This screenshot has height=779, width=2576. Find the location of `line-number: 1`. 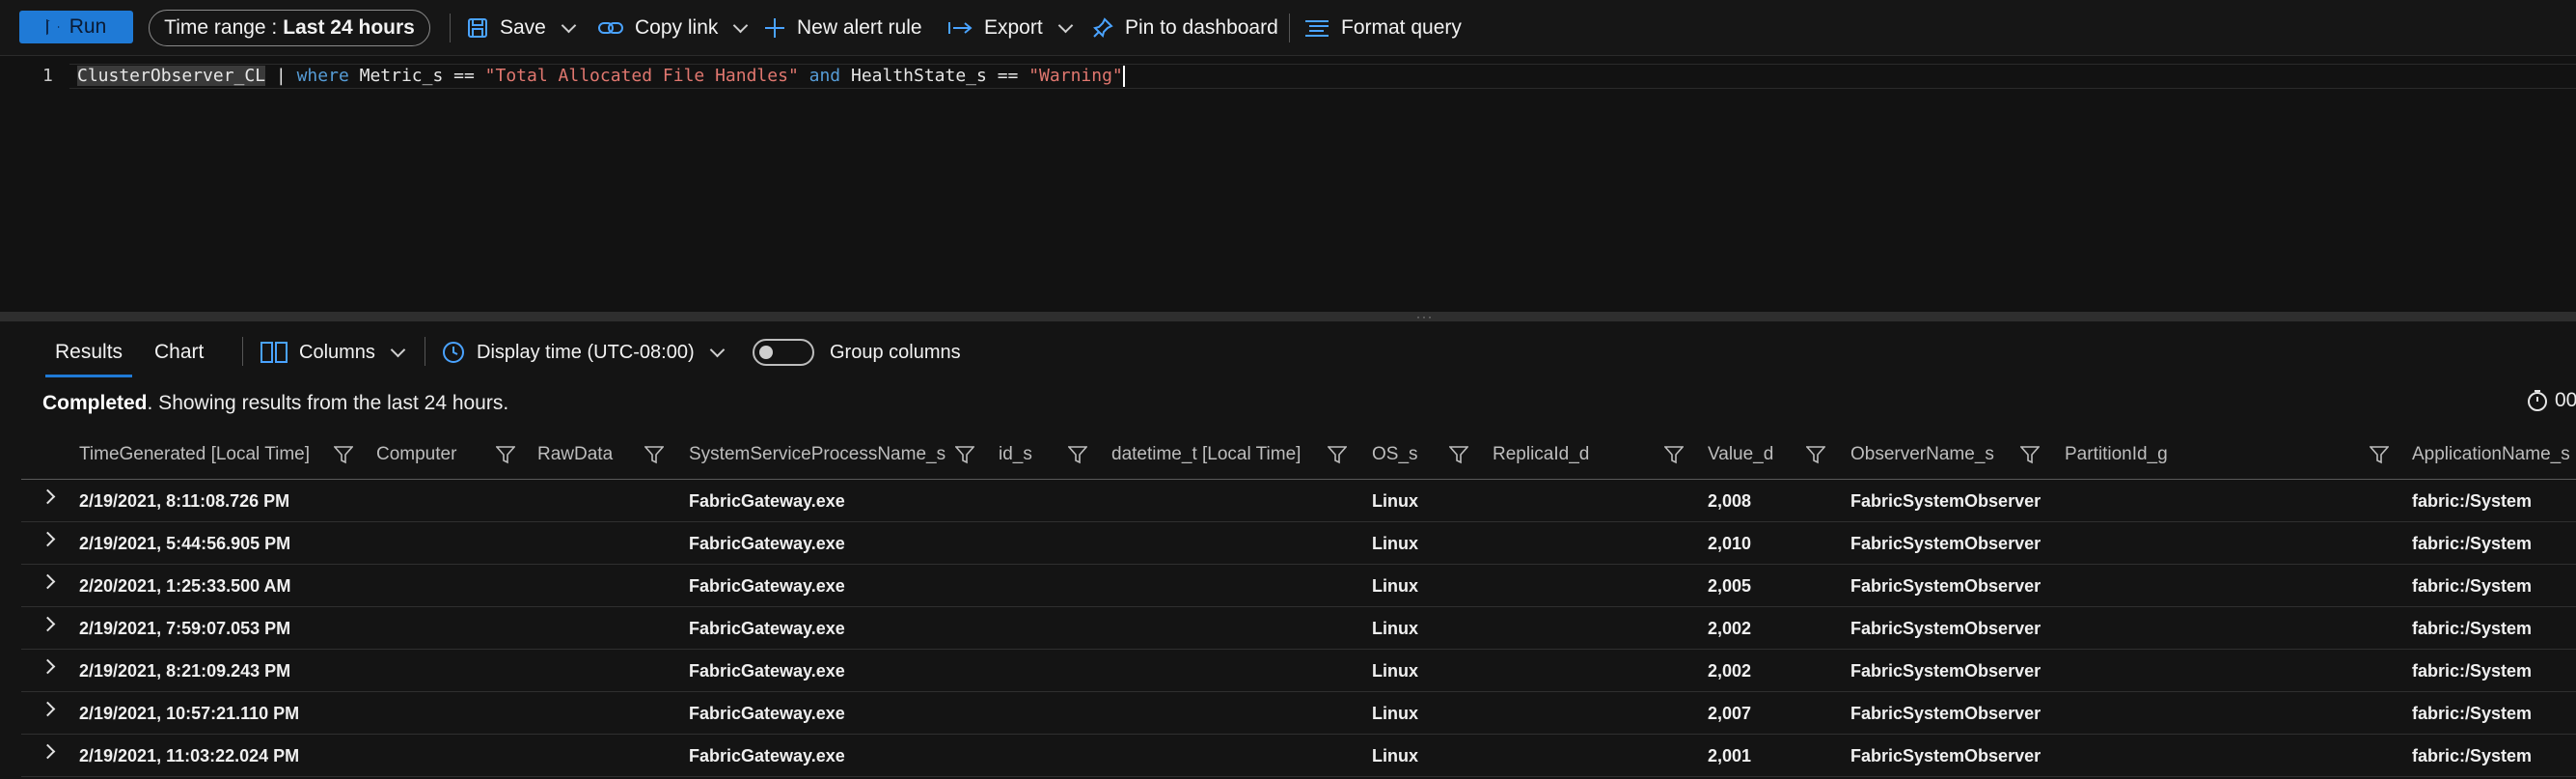

line-number: 1 is located at coordinates (47, 76).